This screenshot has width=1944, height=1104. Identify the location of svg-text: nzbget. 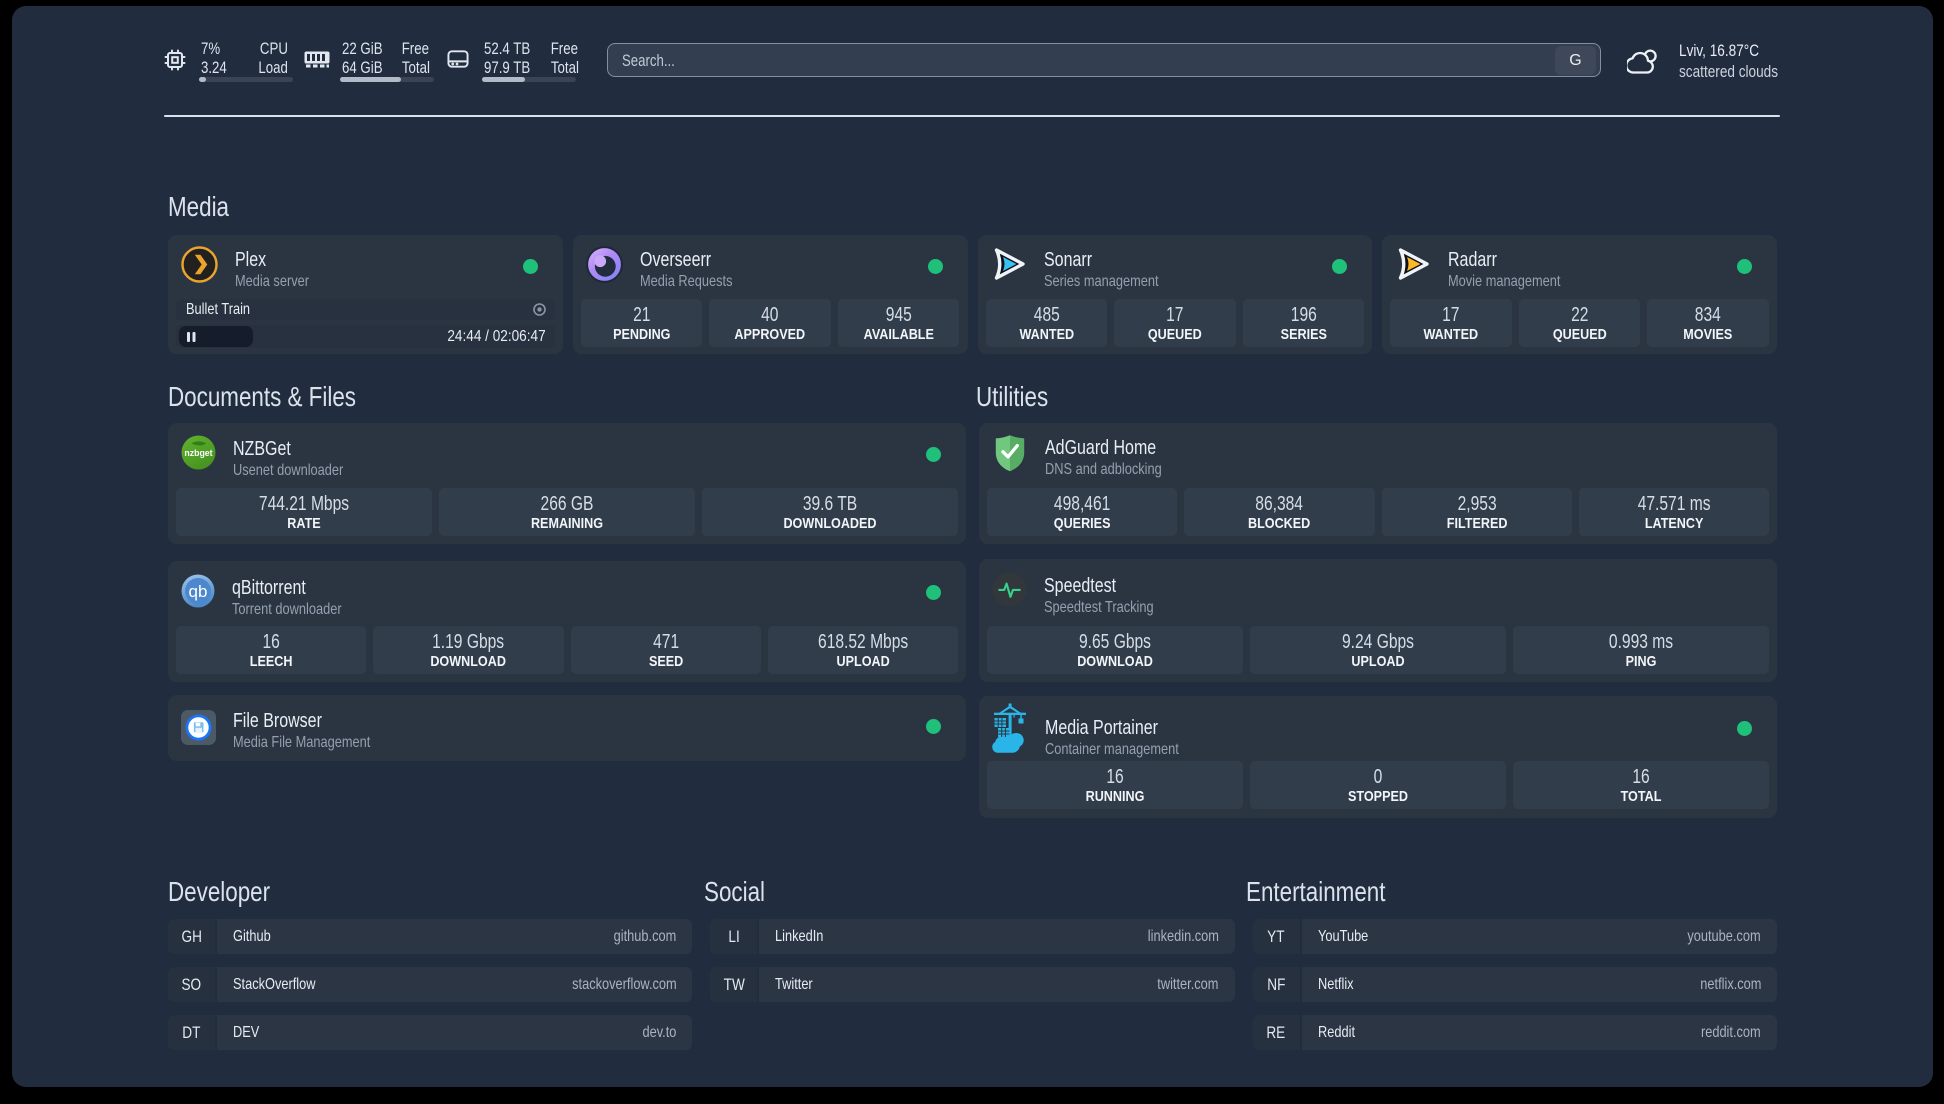
(198, 453).